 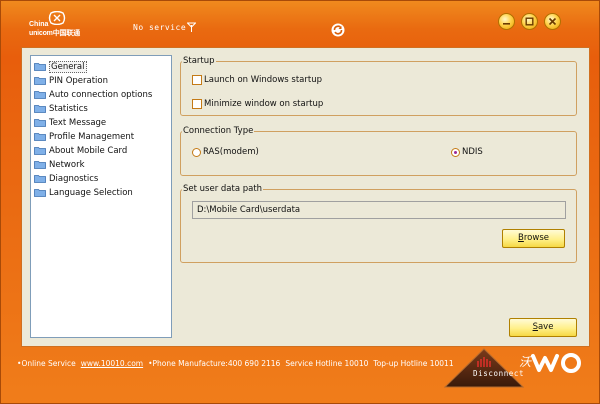 What do you see at coordinates (338, 30) in the screenshot?
I see `refresh-icon` at bounding box center [338, 30].